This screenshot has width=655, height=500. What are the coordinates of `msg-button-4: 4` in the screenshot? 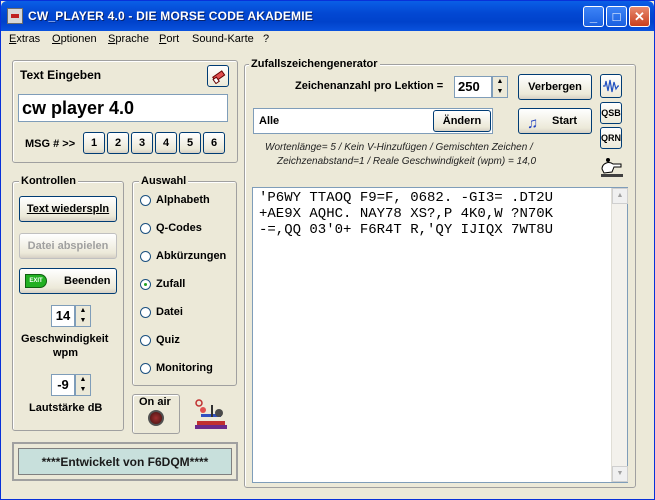 It's located at (166, 143).